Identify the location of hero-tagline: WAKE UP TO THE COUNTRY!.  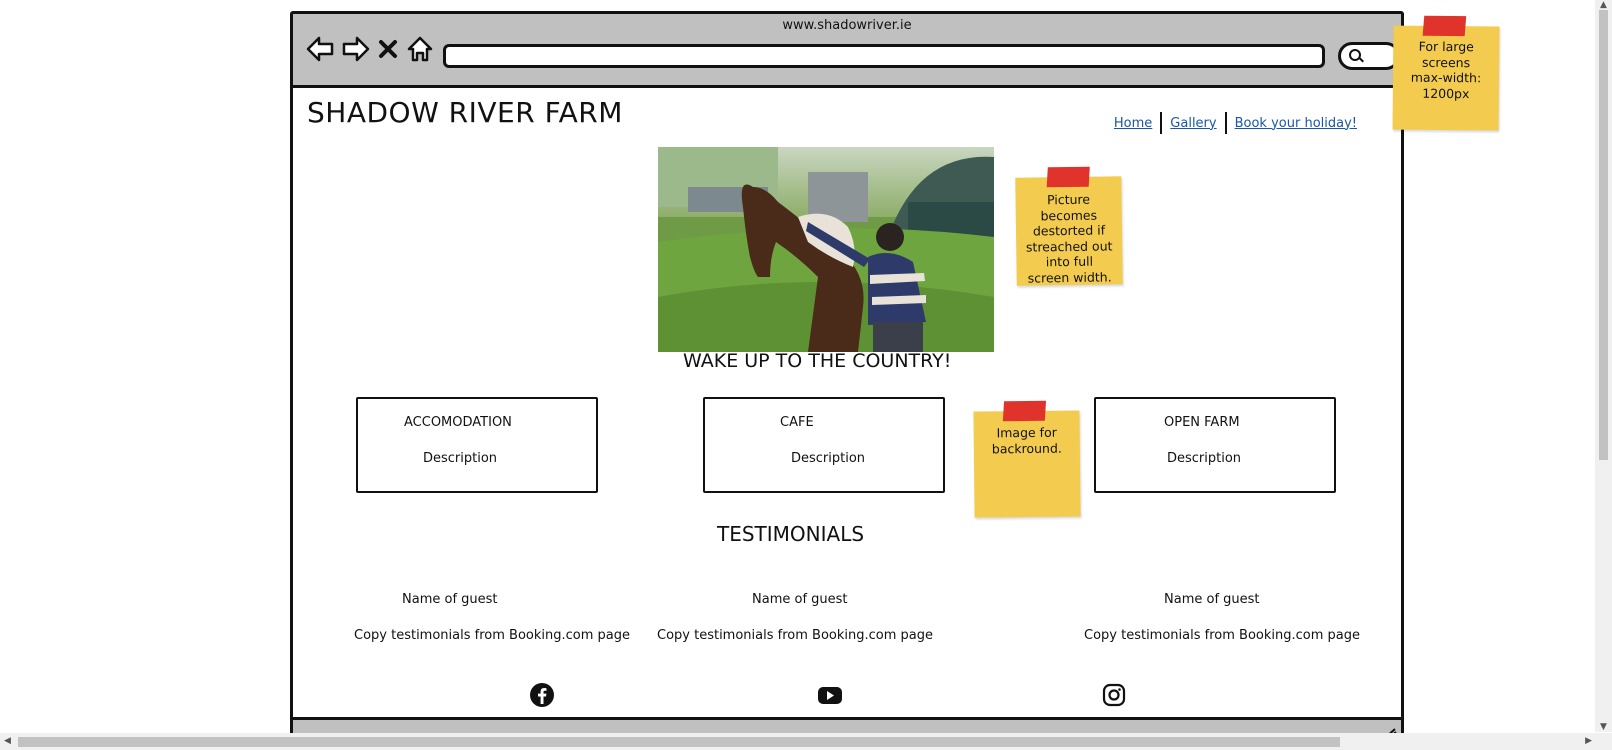
(817, 361).